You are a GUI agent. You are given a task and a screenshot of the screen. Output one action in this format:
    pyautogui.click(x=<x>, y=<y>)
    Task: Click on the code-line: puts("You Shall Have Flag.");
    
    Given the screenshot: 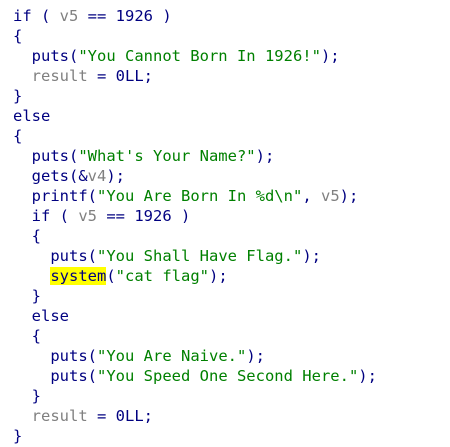 What is the action you would take?
    pyautogui.click(x=167, y=256)
    